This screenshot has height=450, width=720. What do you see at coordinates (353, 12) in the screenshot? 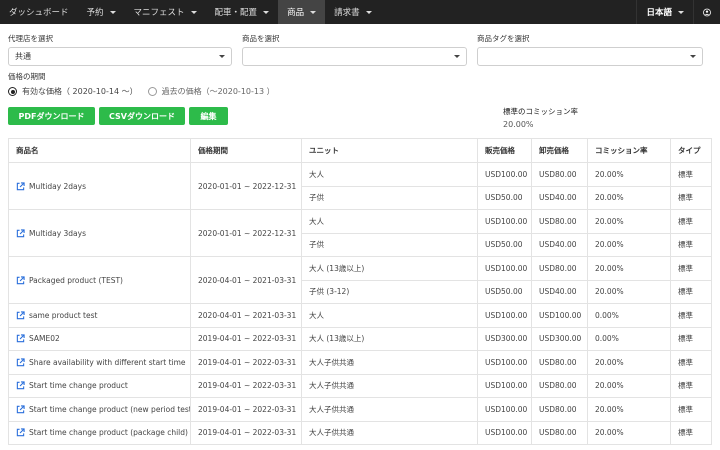
I see `nav-item-5: 請求書` at bounding box center [353, 12].